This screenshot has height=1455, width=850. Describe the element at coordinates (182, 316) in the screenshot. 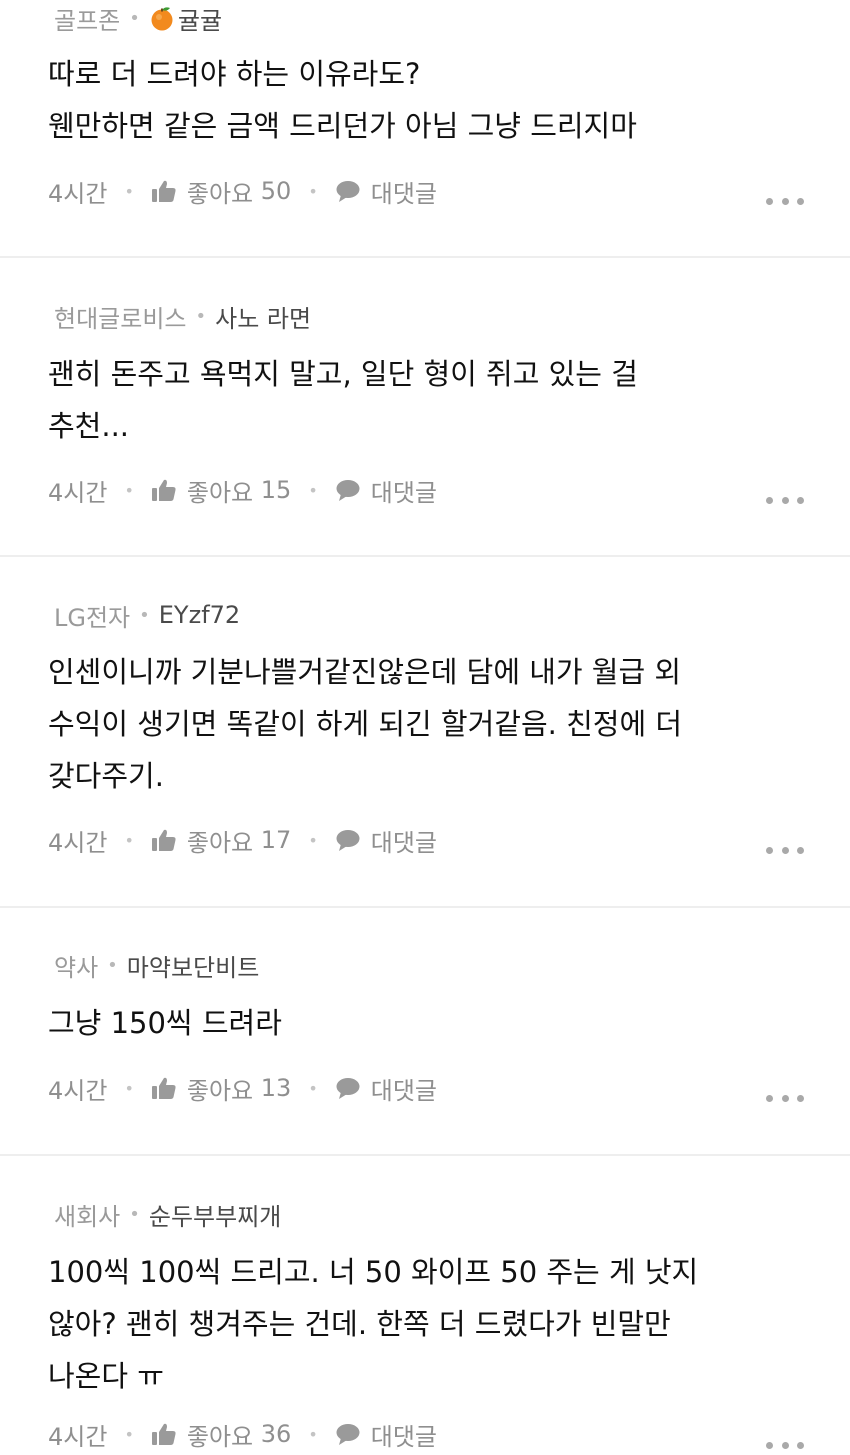

I see `comment-meta: 현대글로비스 • 사노 라면` at that location.